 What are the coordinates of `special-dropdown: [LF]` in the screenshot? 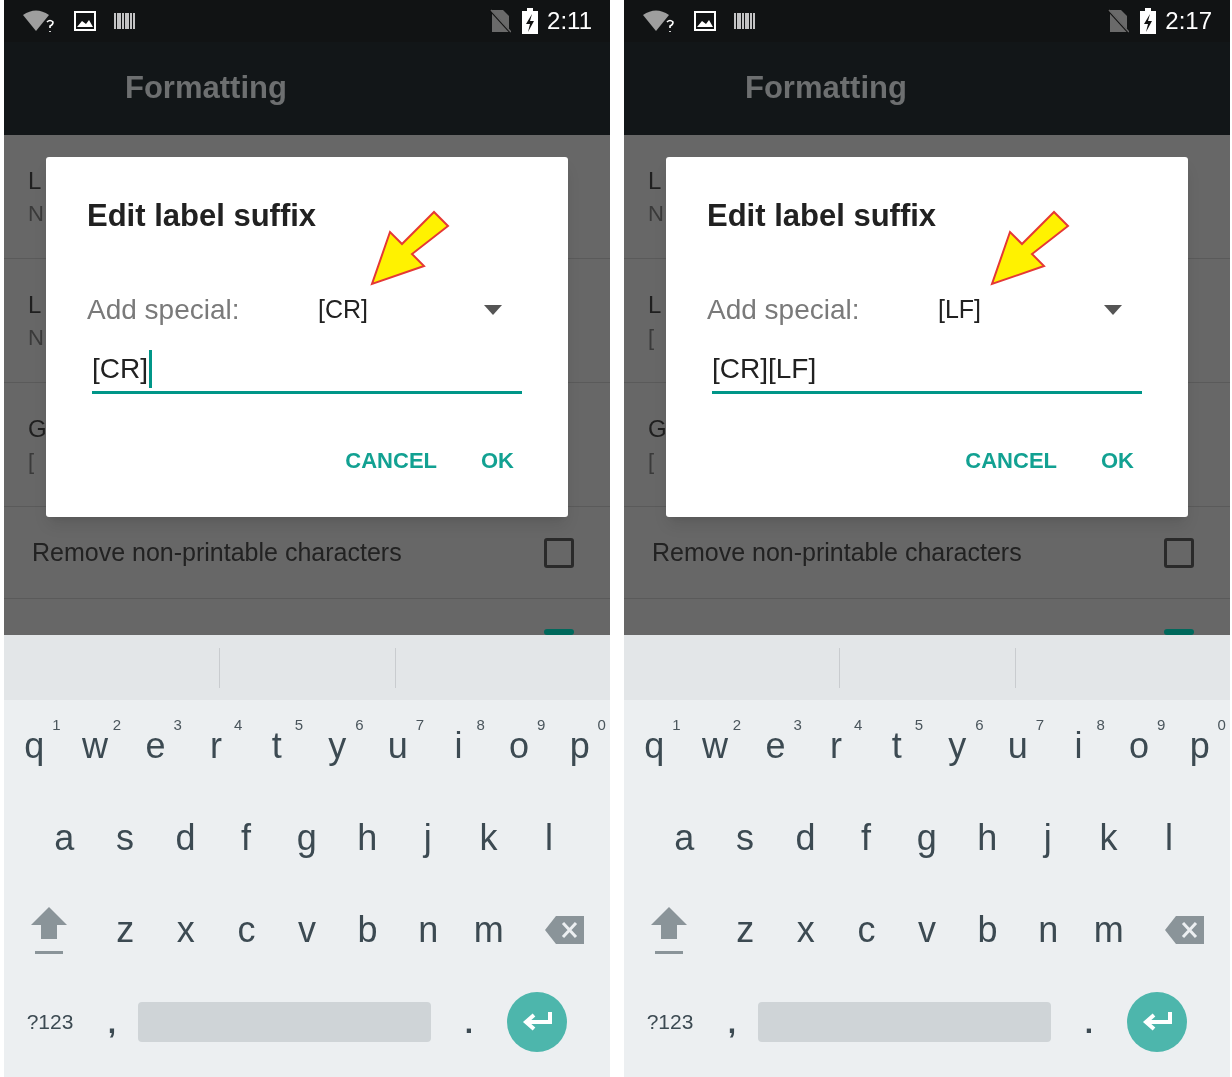 It's located at (1040, 309).